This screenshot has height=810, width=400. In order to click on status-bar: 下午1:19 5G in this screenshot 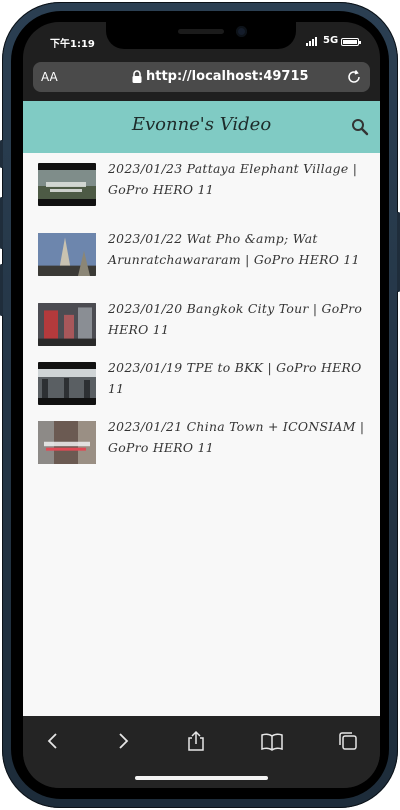, I will do `click(201, 42)`.